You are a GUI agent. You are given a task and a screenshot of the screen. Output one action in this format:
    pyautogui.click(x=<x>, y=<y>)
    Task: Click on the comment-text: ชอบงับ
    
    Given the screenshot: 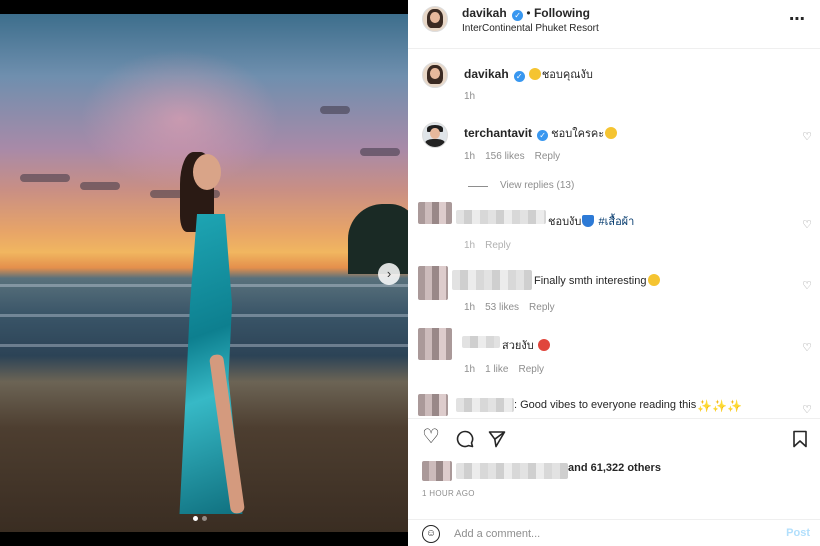 What is the action you would take?
    pyautogui.click(x=565, y=222)
    